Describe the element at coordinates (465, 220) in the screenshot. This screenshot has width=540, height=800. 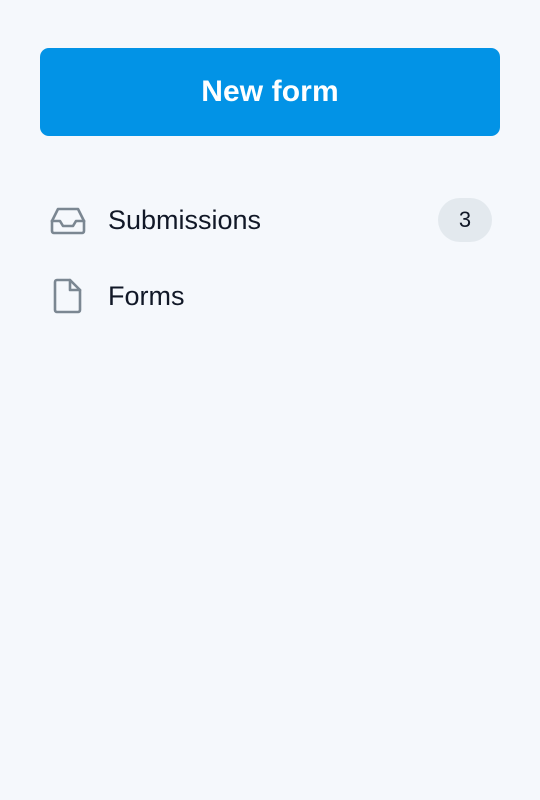
I see `submissions-count-badge: 3` at that location.